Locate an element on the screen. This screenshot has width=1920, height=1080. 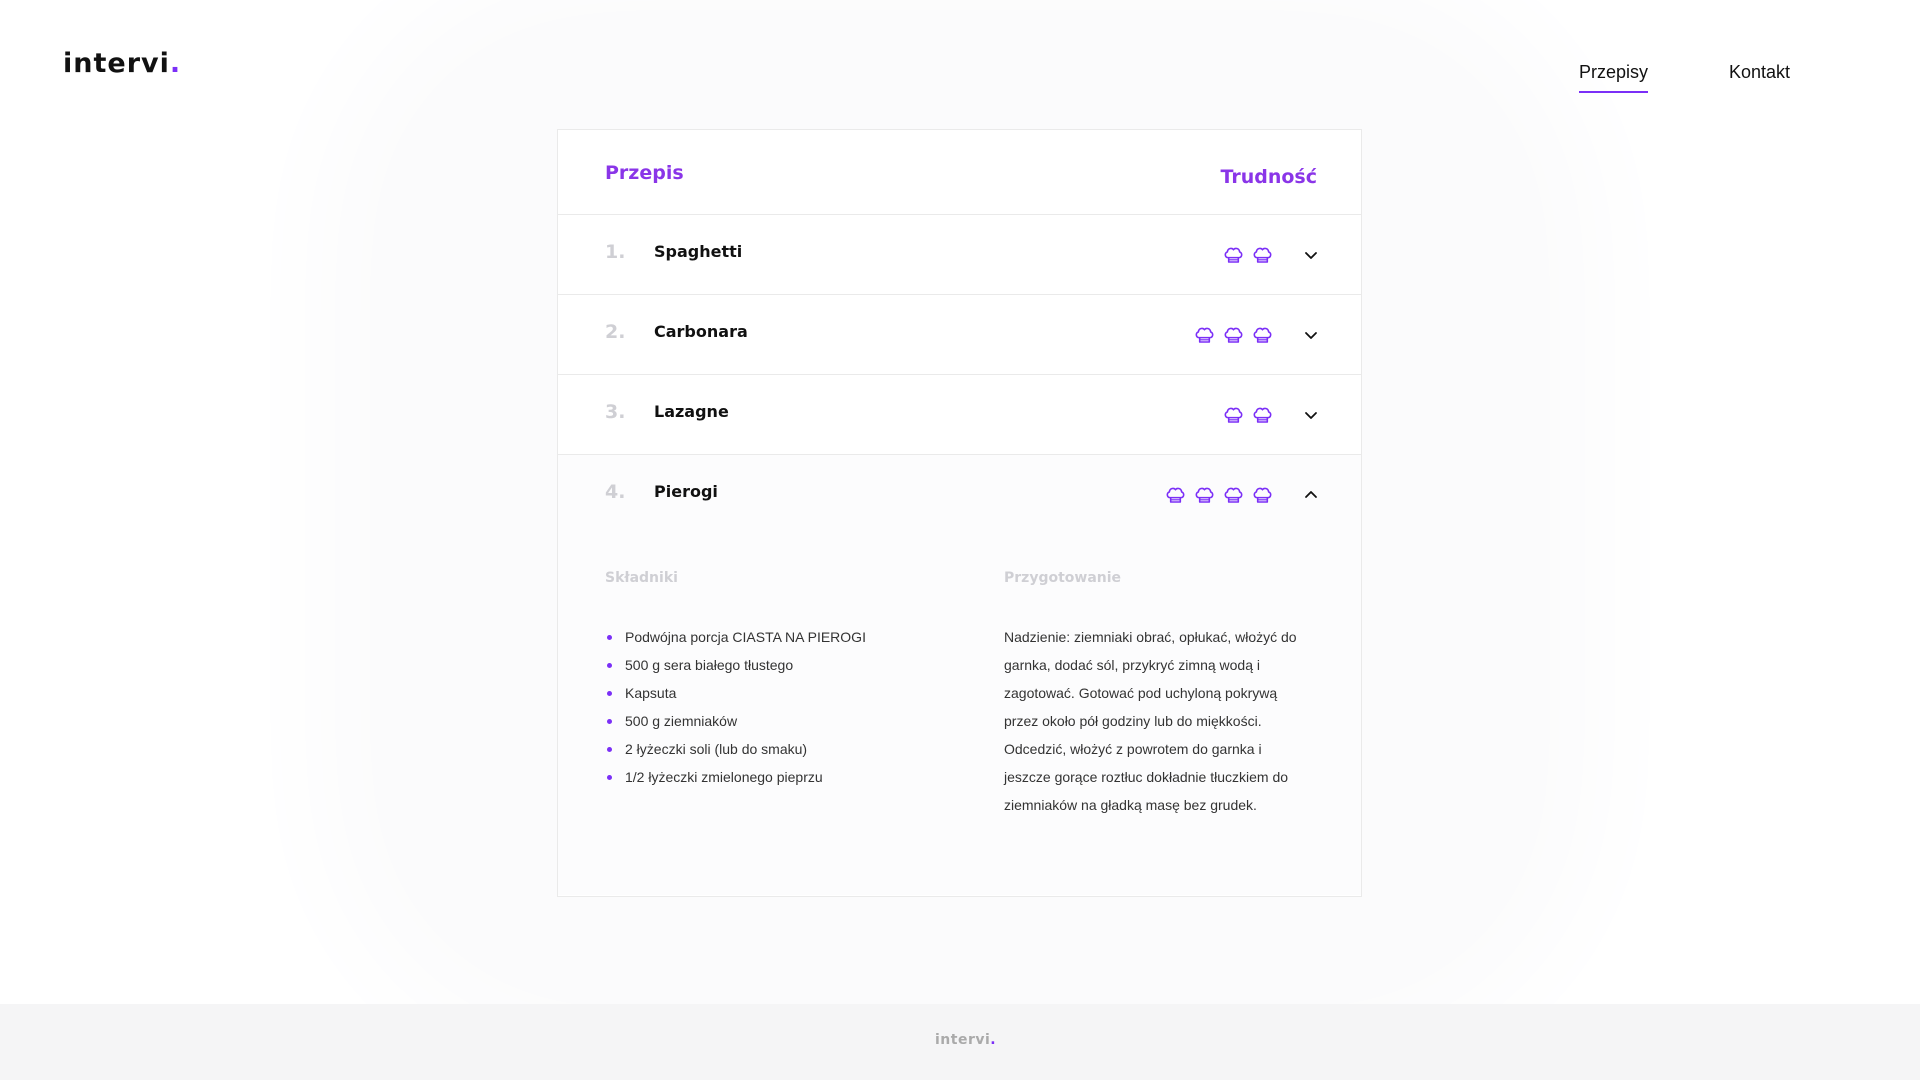
ingredients-title: Składniki is located at coordinates (641, 578).